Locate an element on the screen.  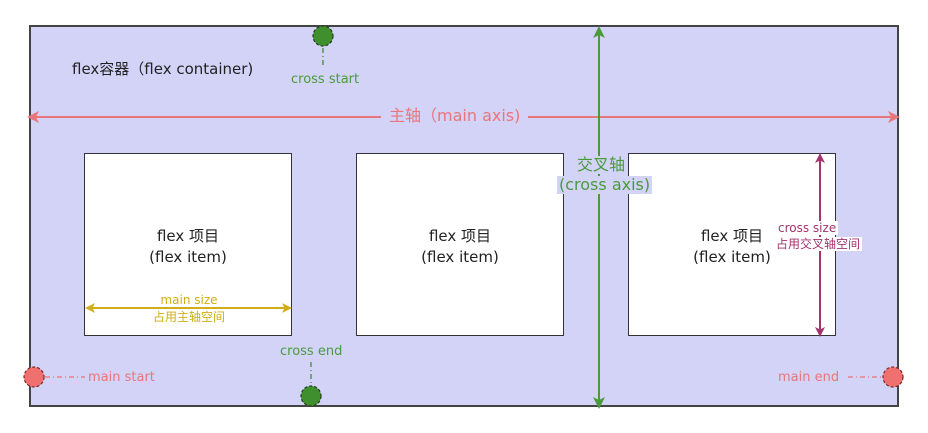
main-end-dot is located at coordinates (893, 377).